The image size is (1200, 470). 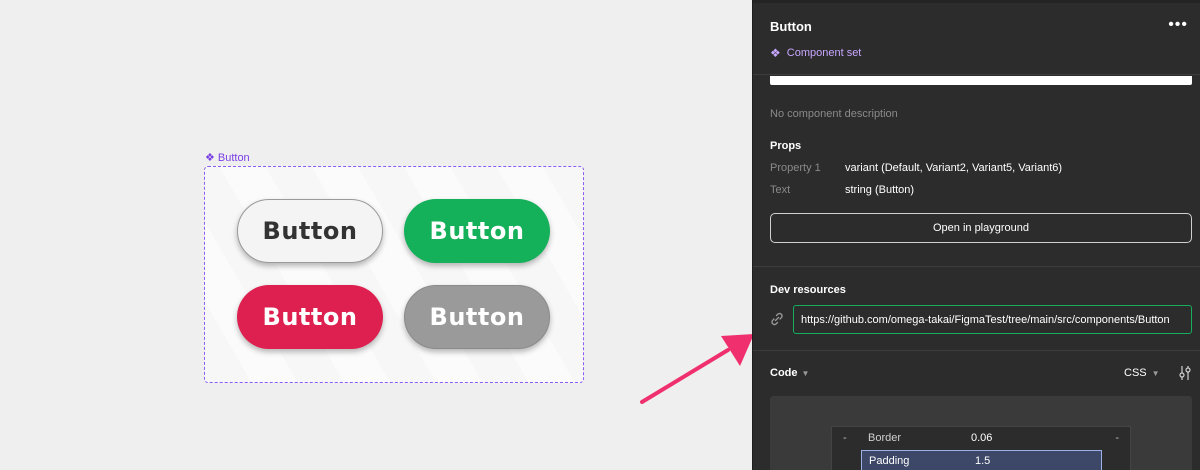 I want to click on code-language-select: CSS ▼, so click(x=1142, y=373).